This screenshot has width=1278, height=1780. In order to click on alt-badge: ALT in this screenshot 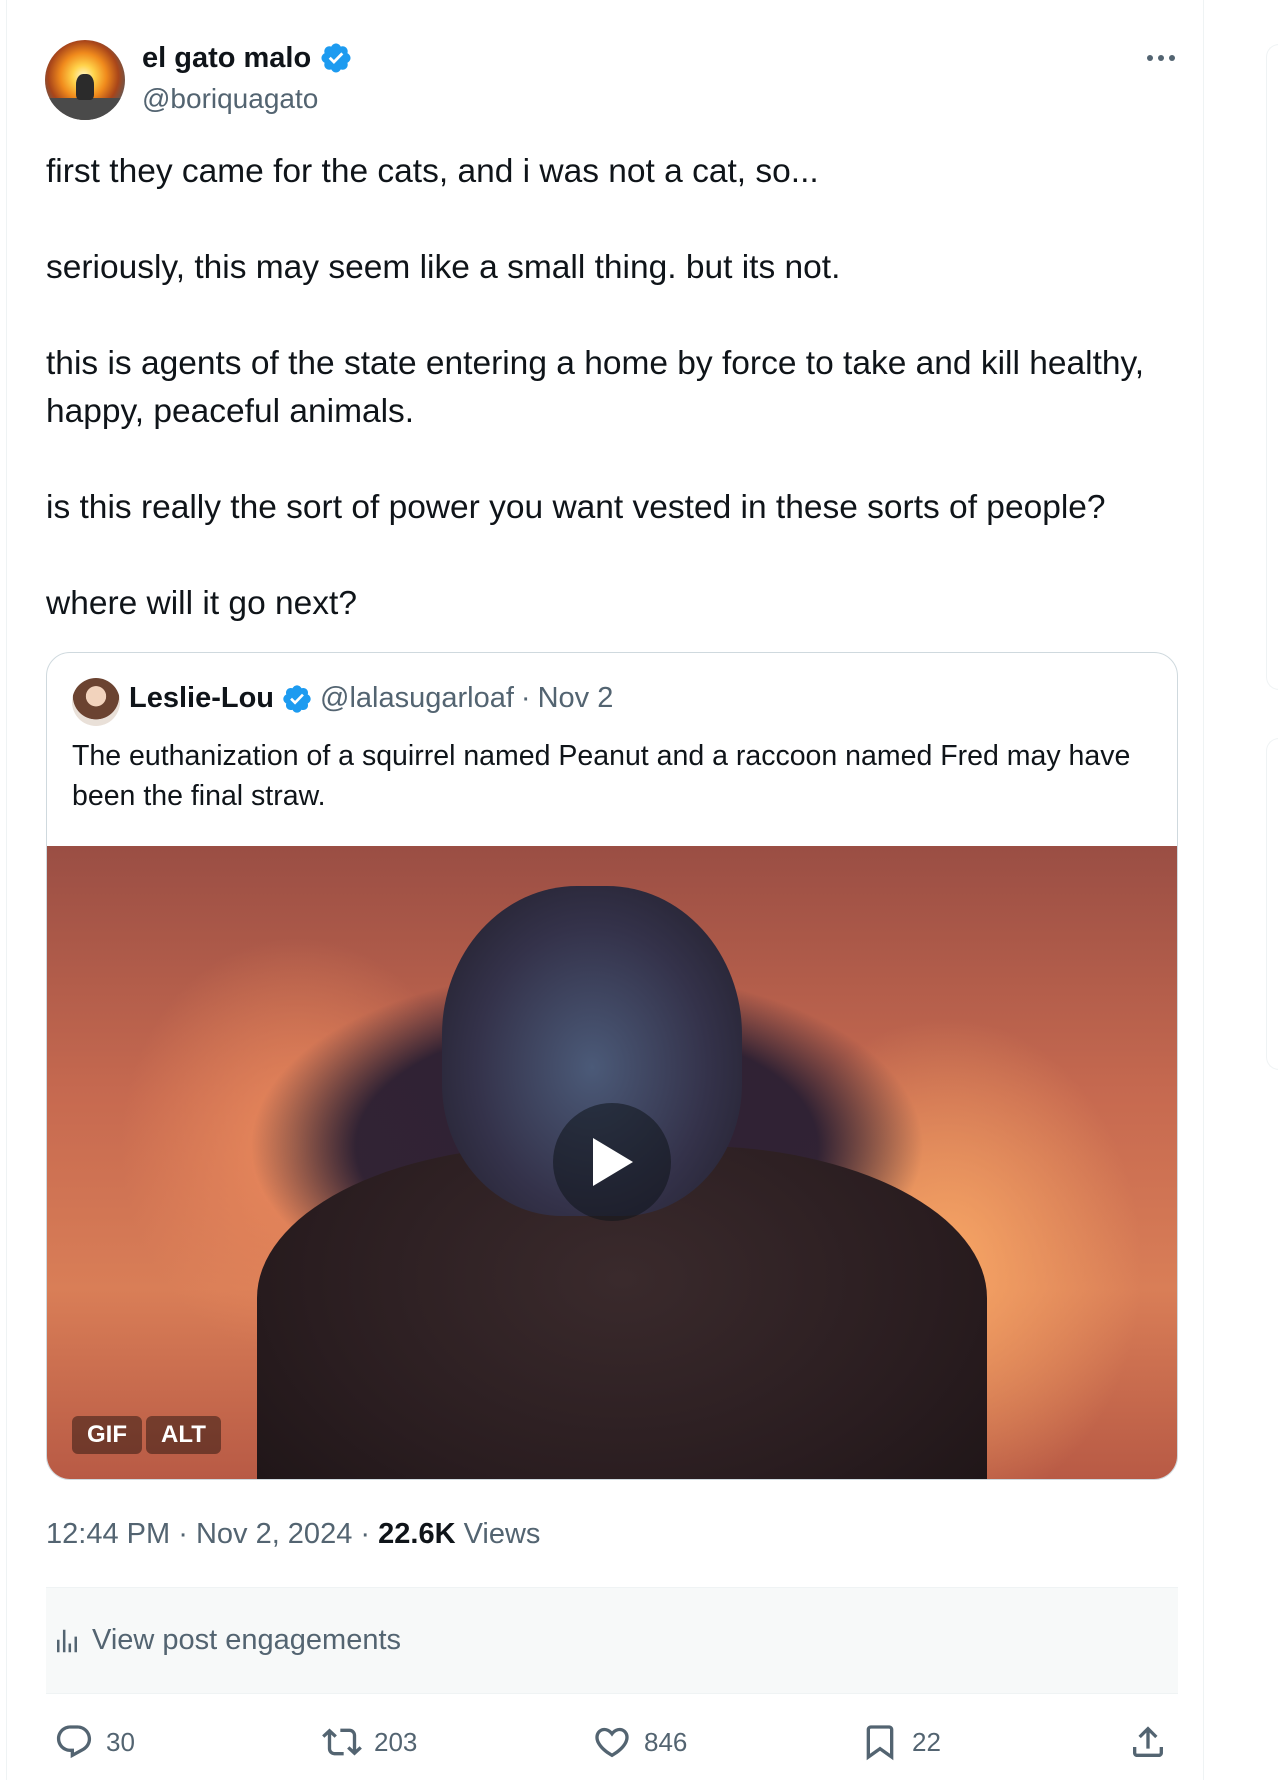, I will do `click(183, 1435)`.